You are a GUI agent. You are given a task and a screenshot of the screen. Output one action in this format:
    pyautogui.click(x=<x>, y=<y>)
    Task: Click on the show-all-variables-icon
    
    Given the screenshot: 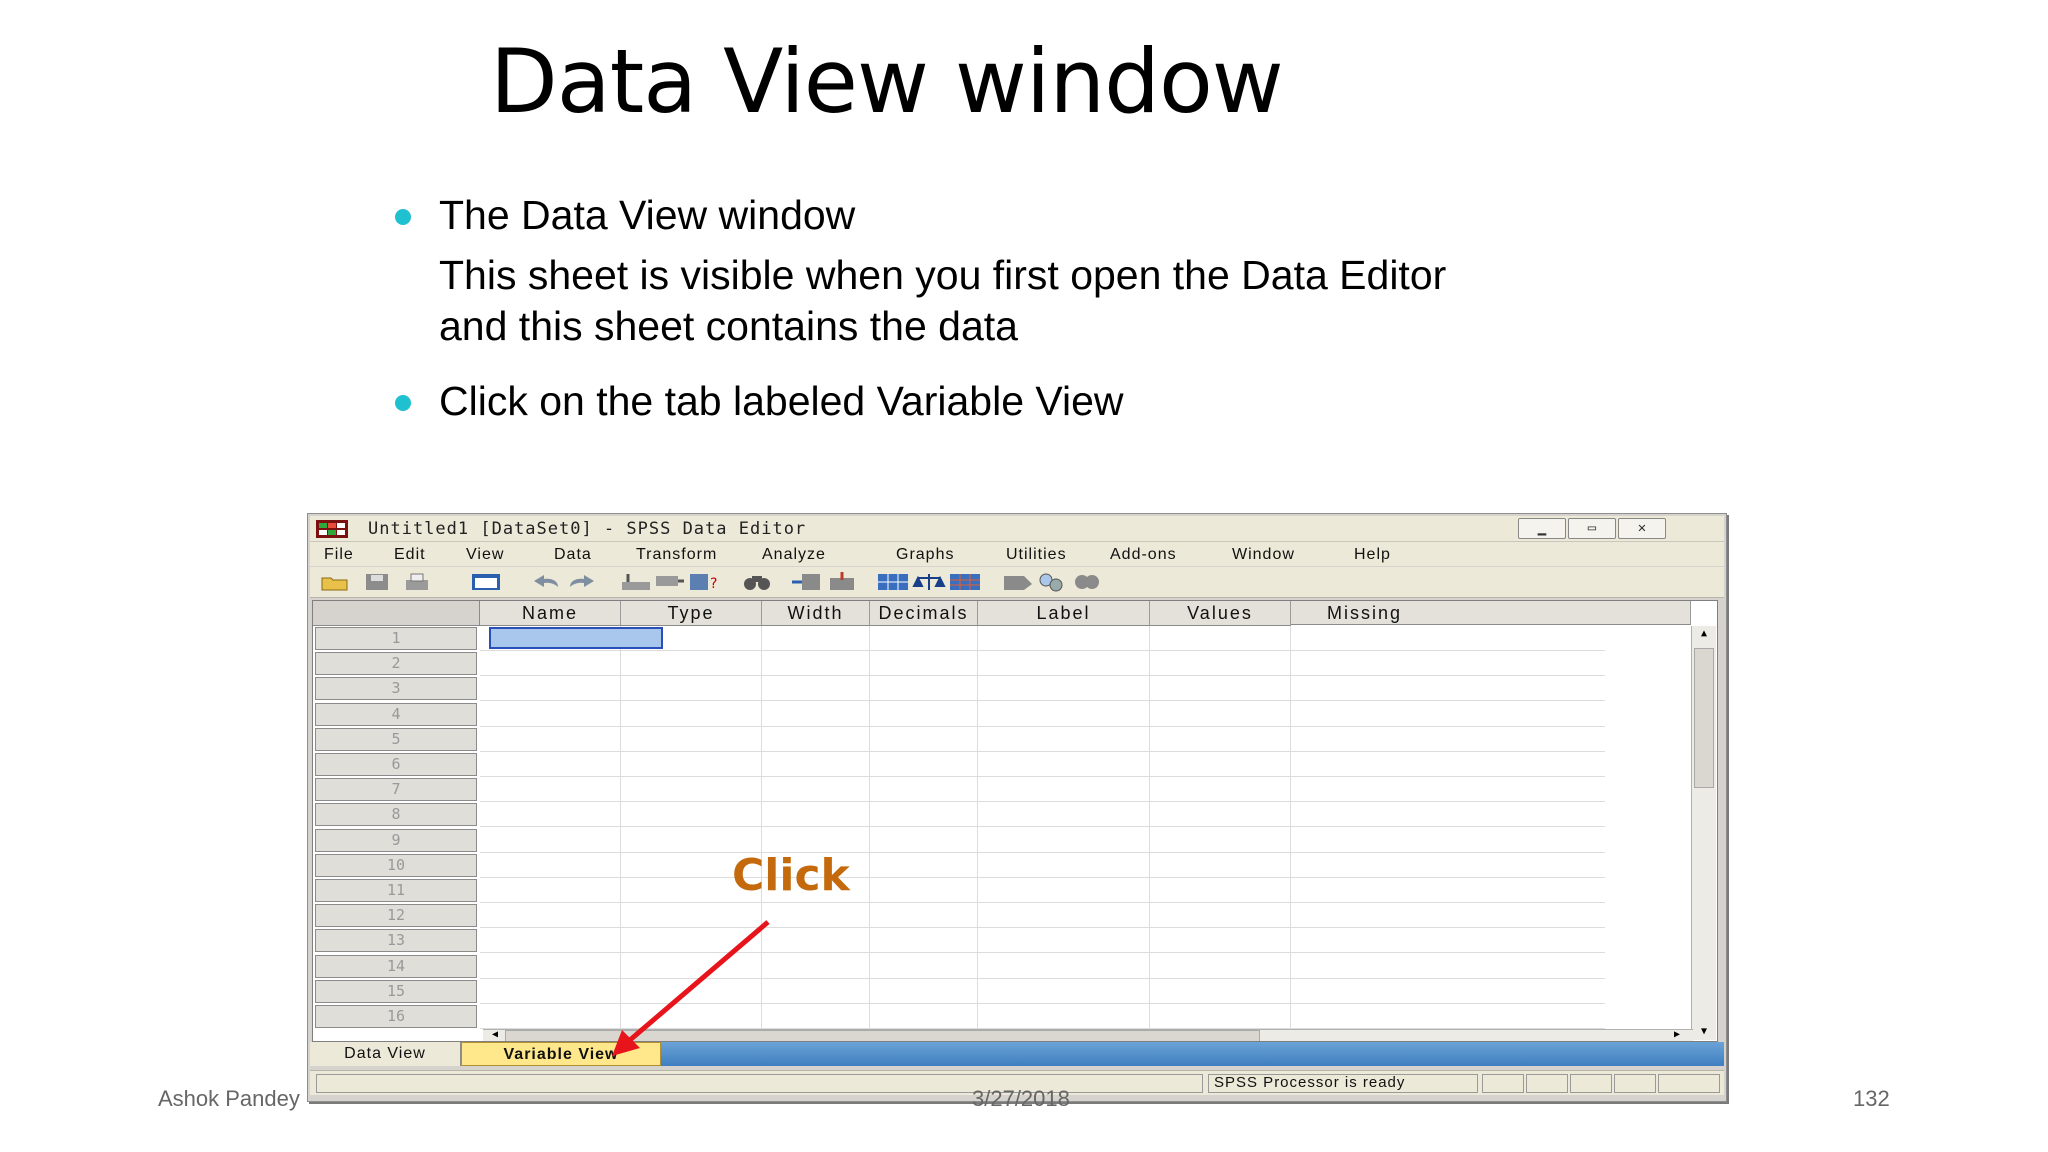 What is the action you would take?
    pyautogui.click(x=1087, y=582)
    